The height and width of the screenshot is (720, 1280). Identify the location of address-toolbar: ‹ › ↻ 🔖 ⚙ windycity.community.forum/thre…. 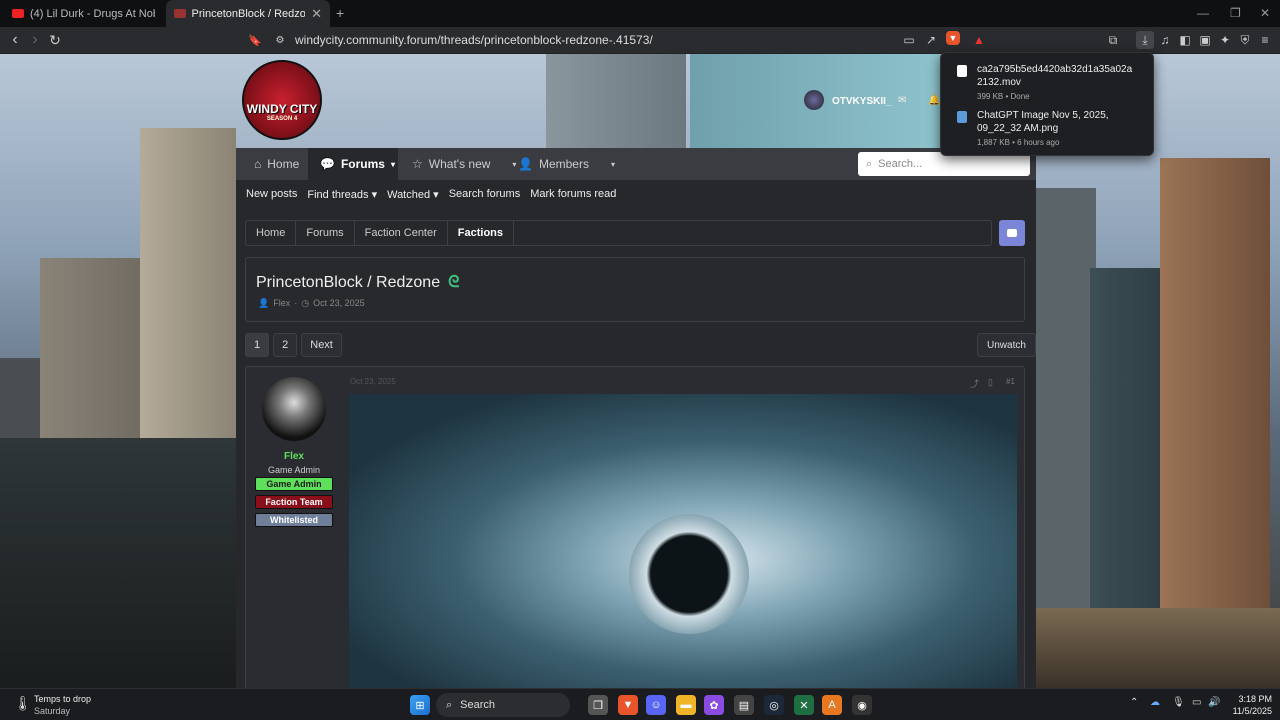
(640, 40).